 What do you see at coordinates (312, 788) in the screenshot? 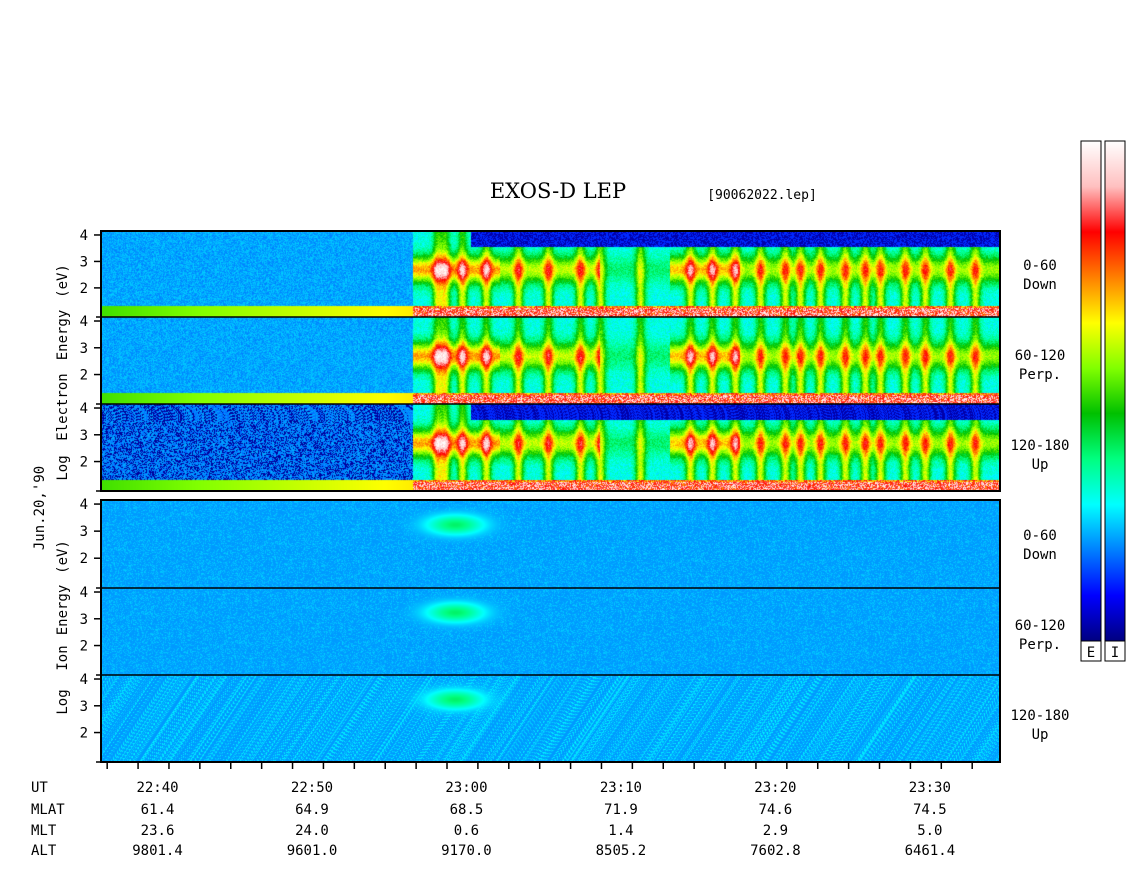
I see `ephemeris-value: 22:50` at bounding box center [312, 788].